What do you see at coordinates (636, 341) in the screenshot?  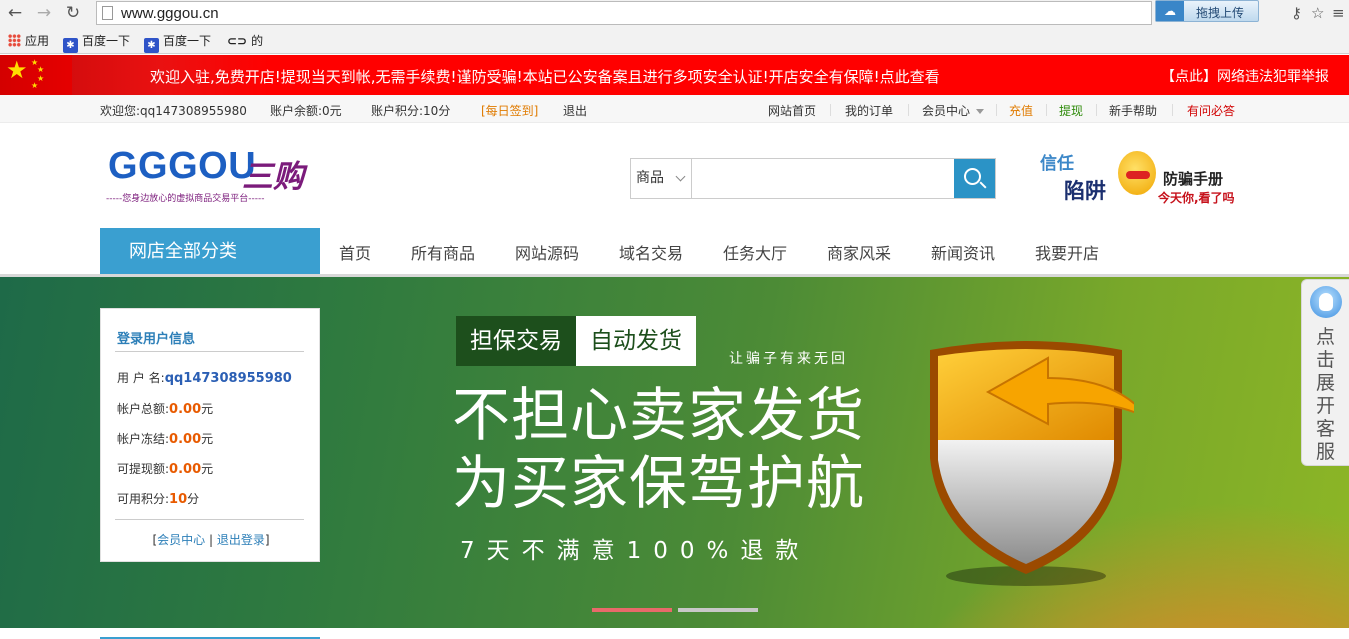 I see `auto-delivery-tag: 自动发货` at bounding box center [636, 341].